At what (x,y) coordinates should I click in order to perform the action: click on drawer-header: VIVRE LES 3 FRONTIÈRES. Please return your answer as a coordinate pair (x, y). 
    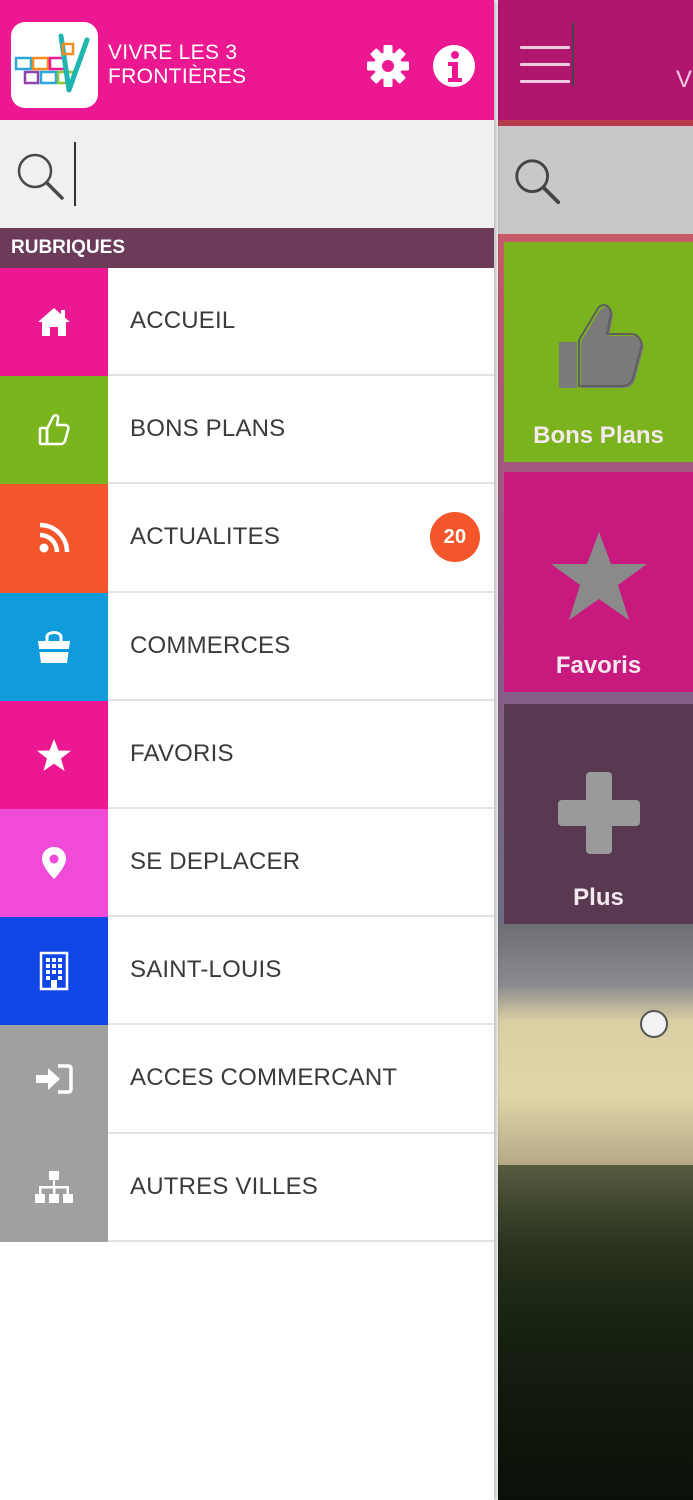
    Looking at the image, I should click on (247, 60).